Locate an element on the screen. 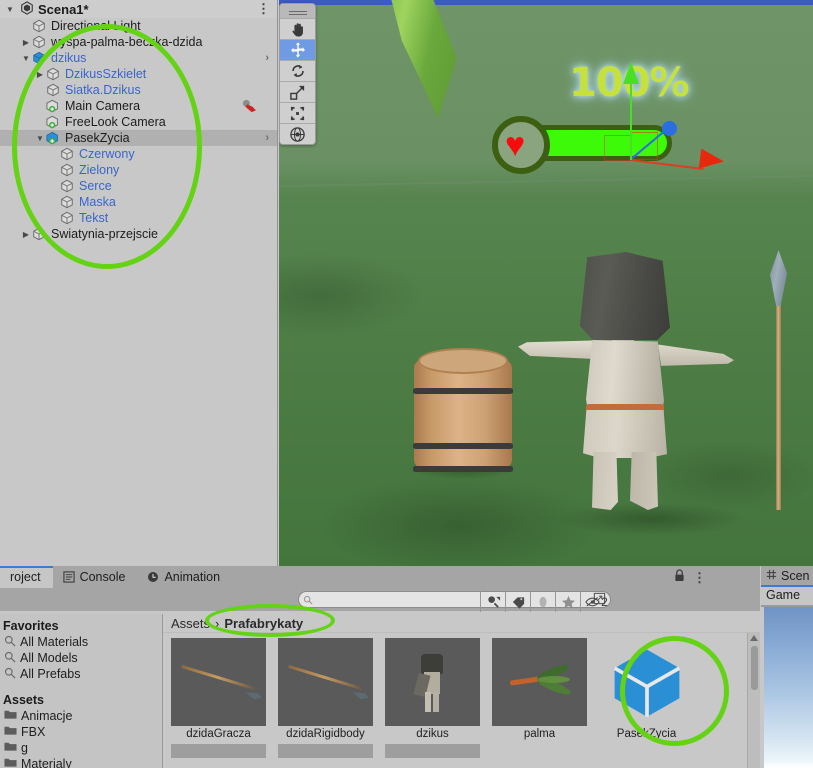 Image resolution: width=813 pixels, height=768 pixels. gizmo-y-arrow is located at coordinates (631, 73).